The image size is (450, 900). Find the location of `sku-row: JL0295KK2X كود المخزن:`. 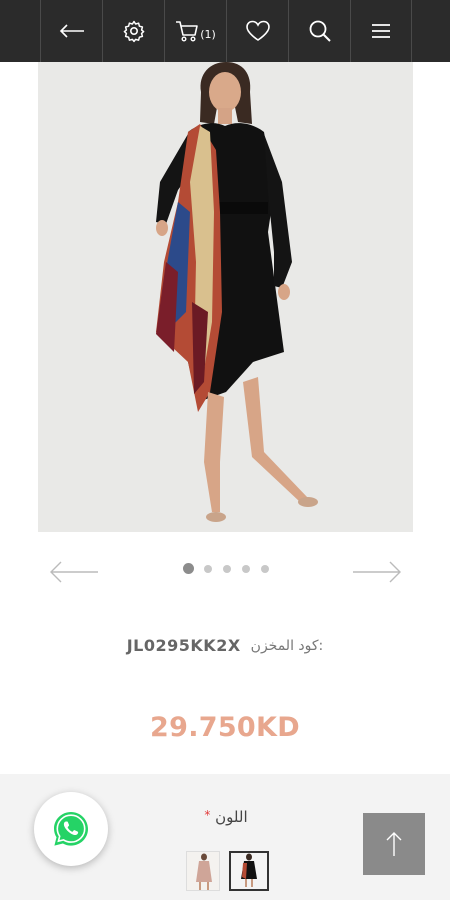

sku-row: JL0295KK2X كود المخزن: is located at coordinates (225, 645).